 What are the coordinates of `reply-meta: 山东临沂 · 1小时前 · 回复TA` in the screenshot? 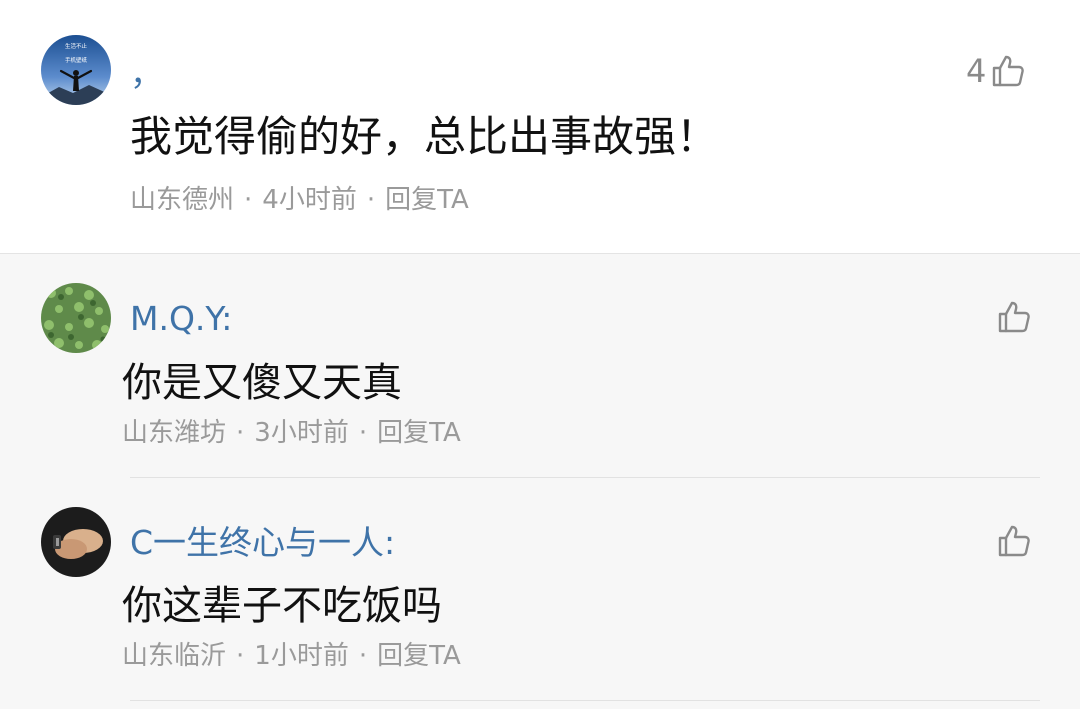 It's located at (291, 656).